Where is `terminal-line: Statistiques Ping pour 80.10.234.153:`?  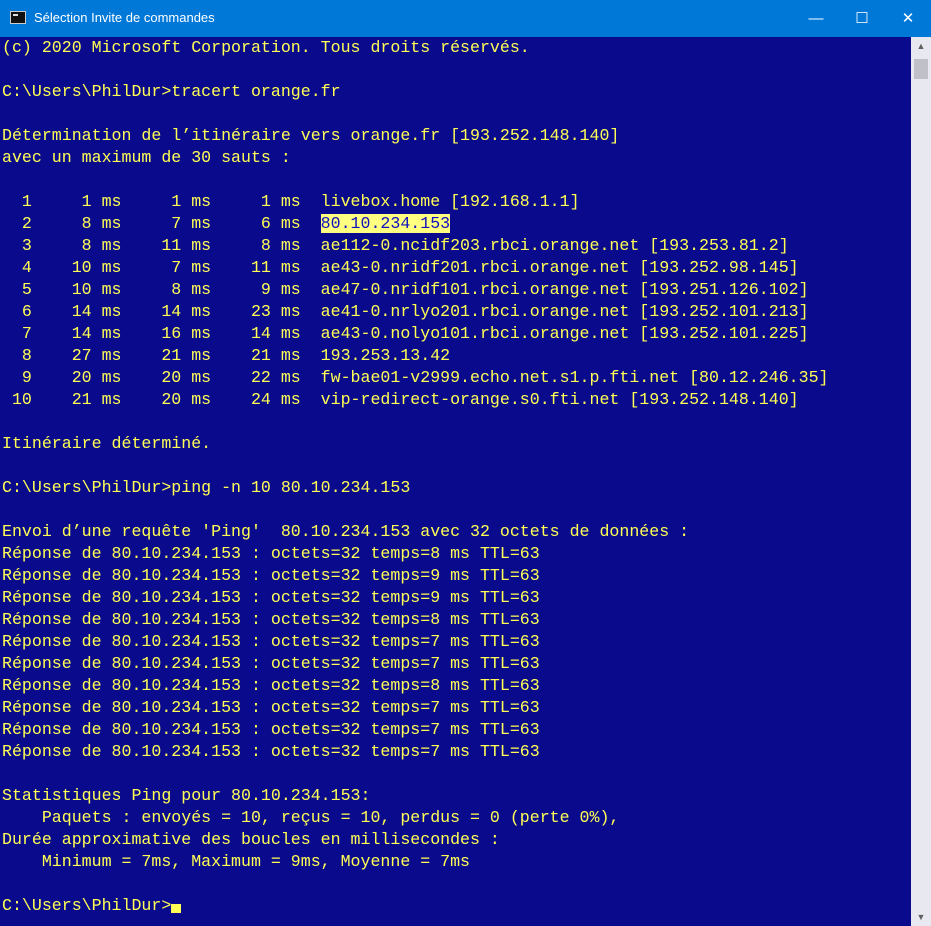
terminal-line: Statistiques Ping pour 80.10.234.153: is located at coordinates (455, 796).